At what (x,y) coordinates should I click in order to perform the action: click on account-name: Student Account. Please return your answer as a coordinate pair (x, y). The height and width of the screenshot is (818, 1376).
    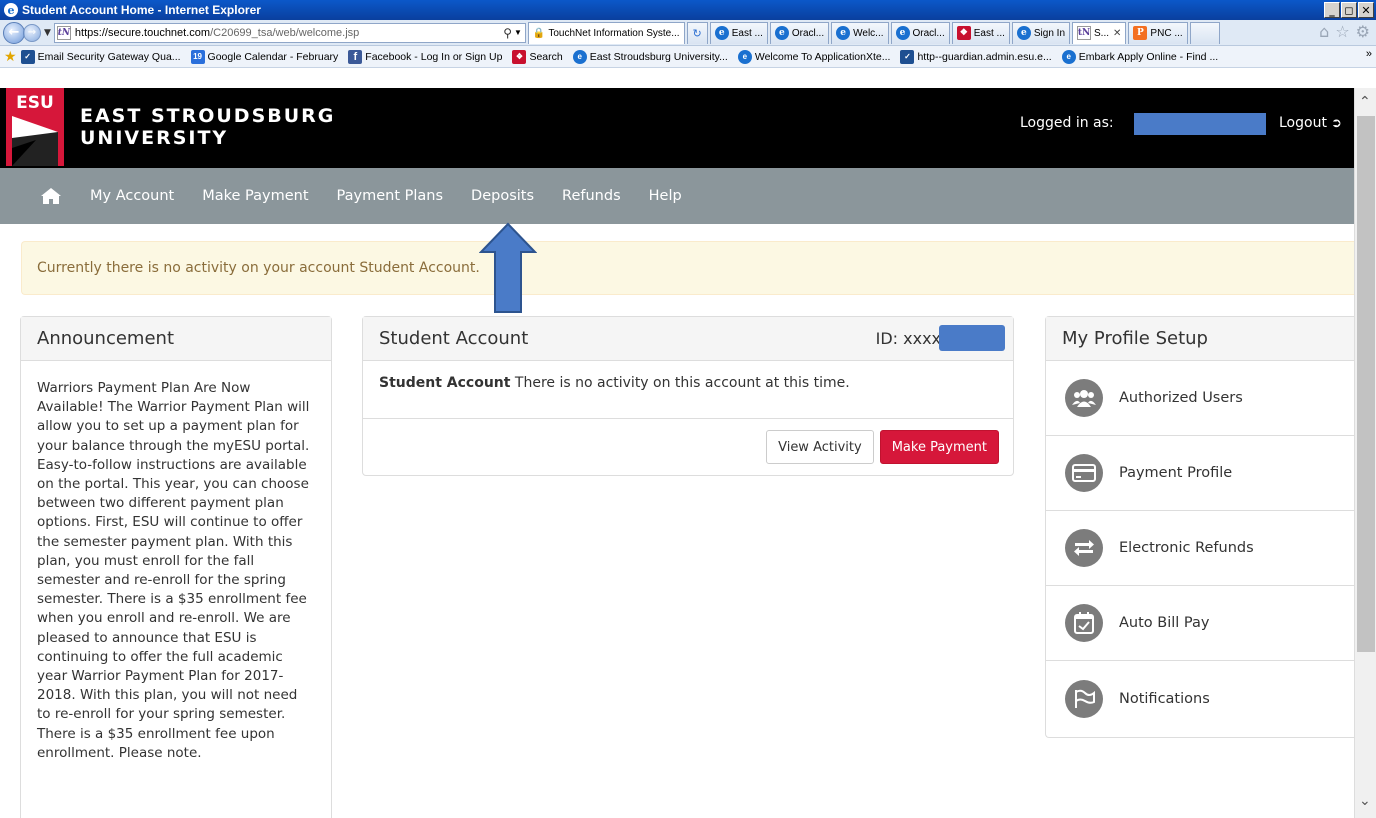
    Looking at the image, I should click on (445, 383).